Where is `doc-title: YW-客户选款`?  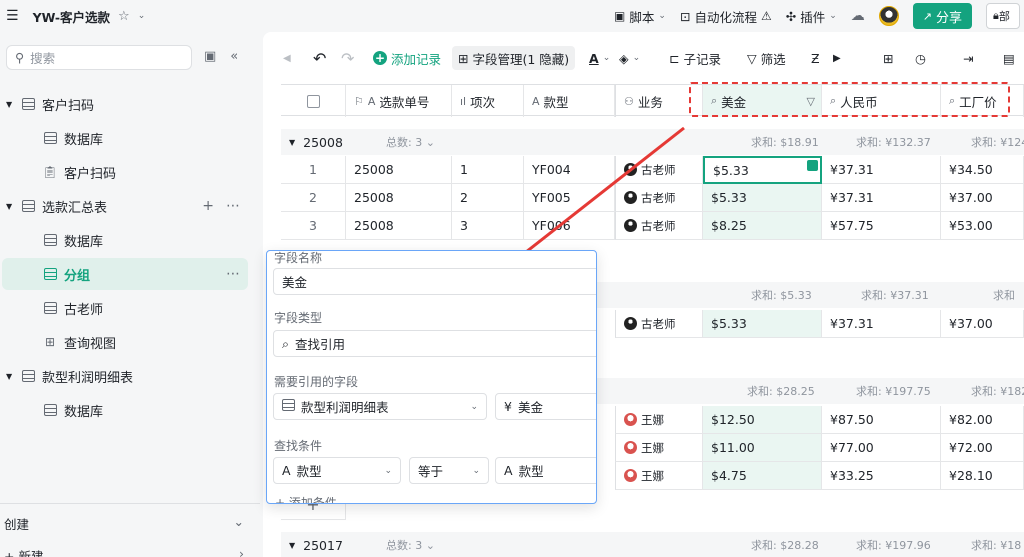 doc-title: YW-客户选款 is located at coordinates (71, 16).